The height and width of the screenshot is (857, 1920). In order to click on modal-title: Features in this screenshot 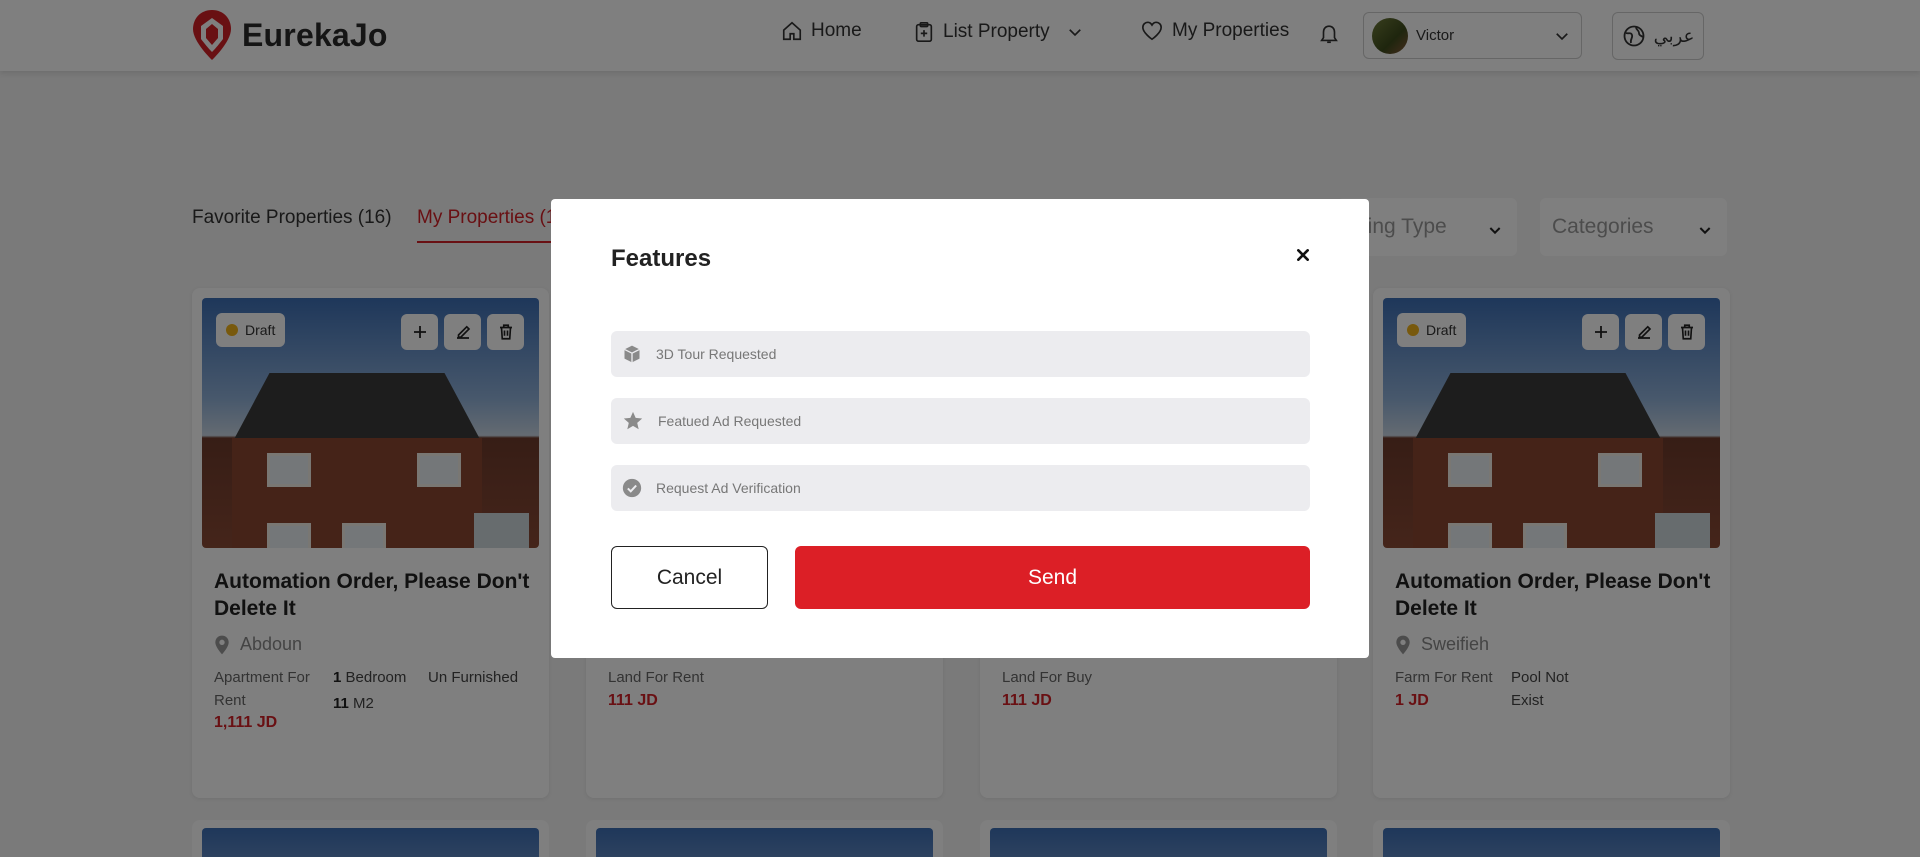, I will do `click(661, 258)`.